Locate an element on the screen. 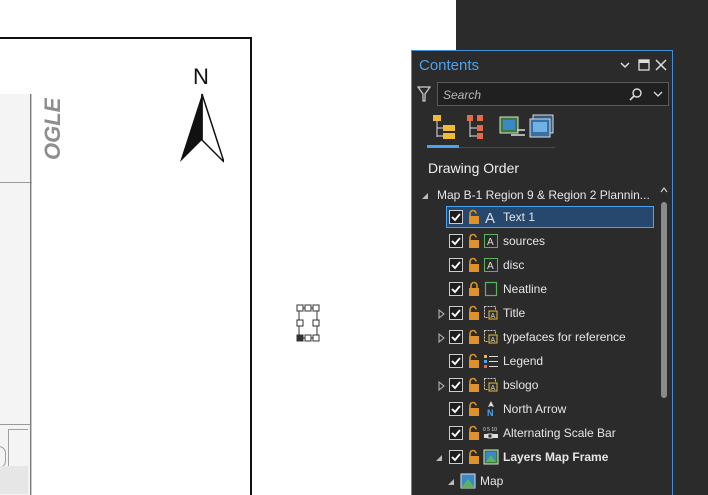  tree-item-label: disc is located at coordinates (514, 265).